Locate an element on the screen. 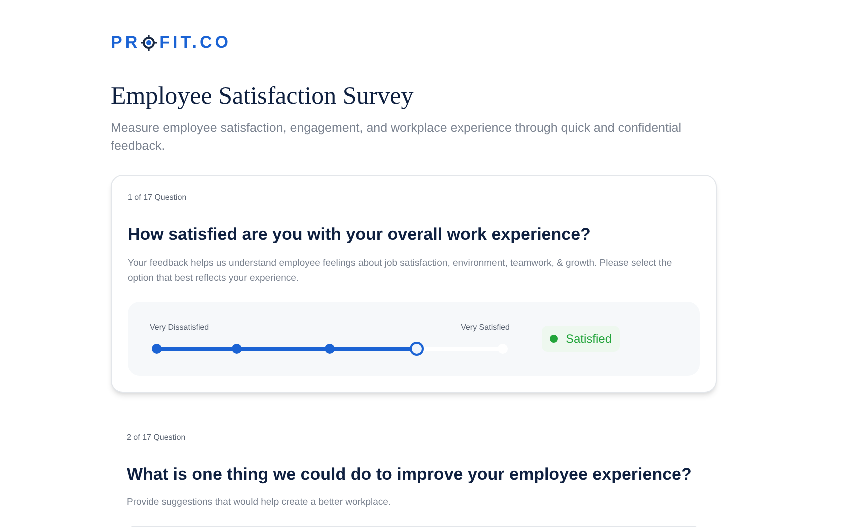 This screenshot has width=853, height=527. question-counter: 2 of 17 Question is located at coordinates (157, 438).